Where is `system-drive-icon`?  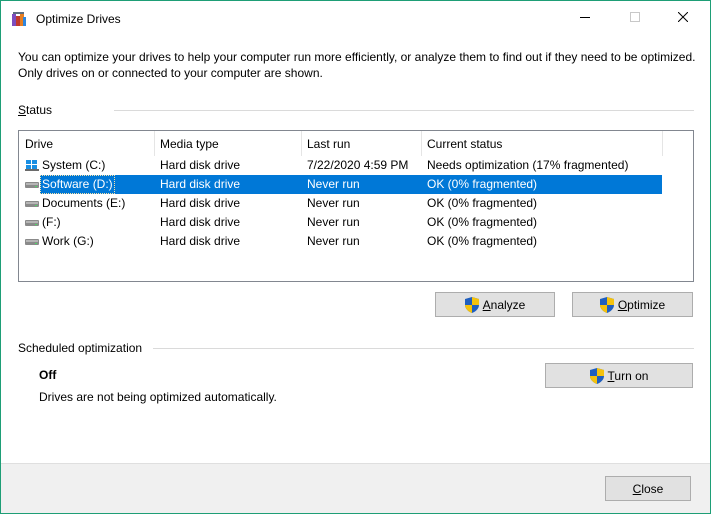 system-drive-icon is located at coordinates (32, 165).